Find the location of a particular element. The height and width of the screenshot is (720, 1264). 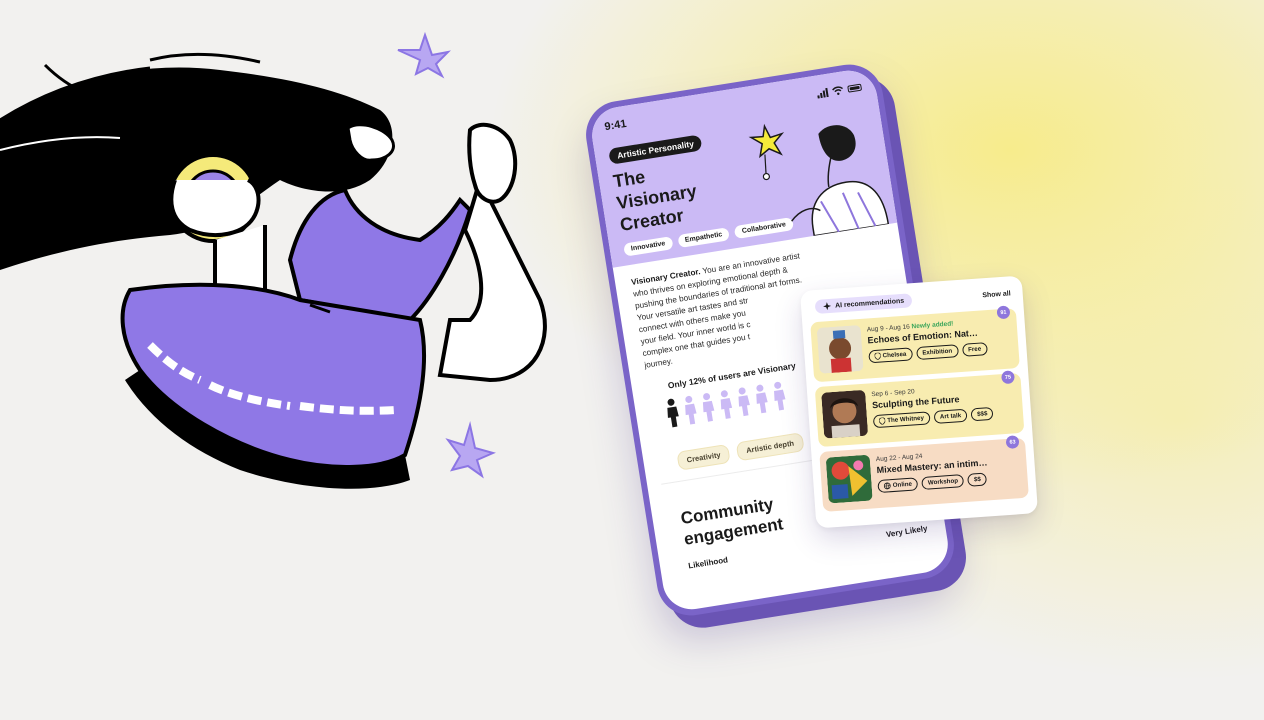

battery-icon is located at coordinates (855, 88).